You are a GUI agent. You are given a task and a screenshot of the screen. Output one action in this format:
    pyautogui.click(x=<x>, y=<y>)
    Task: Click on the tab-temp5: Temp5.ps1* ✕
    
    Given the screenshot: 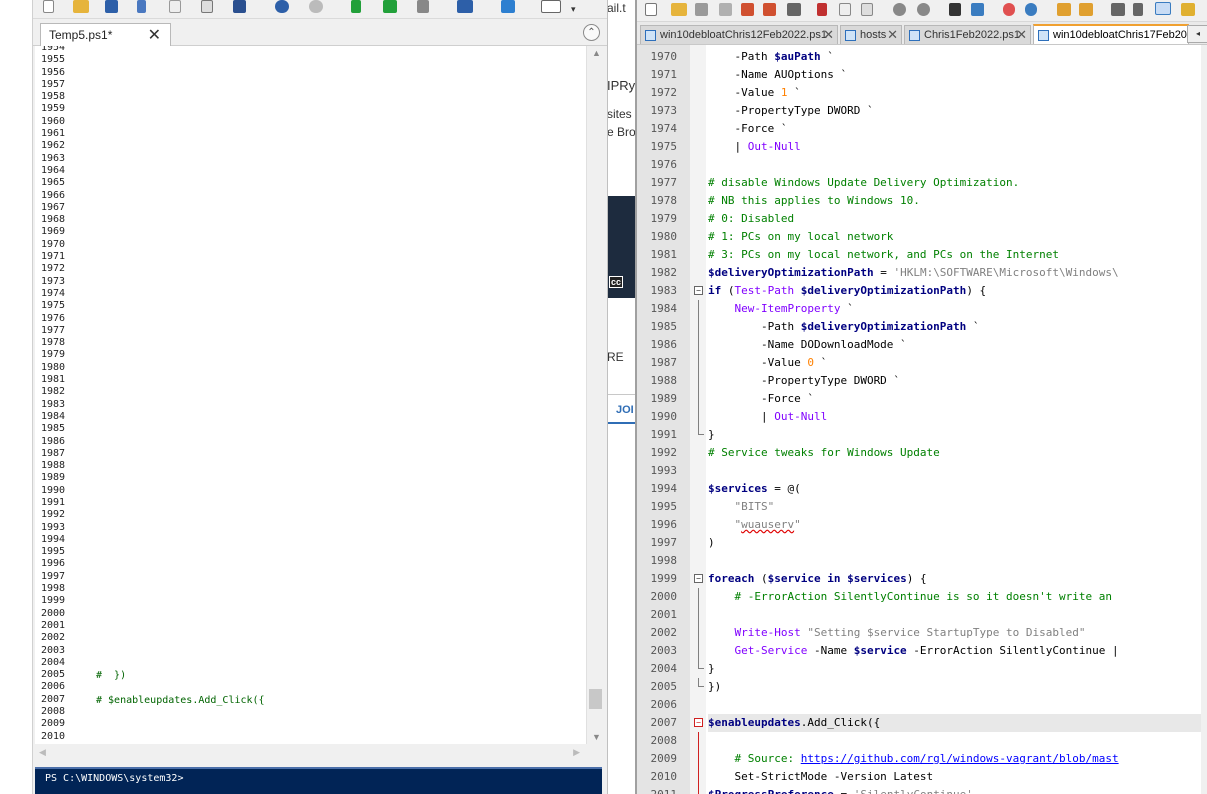 What is the action you would take?
    pyautogui.click(x=105, y=34)
    